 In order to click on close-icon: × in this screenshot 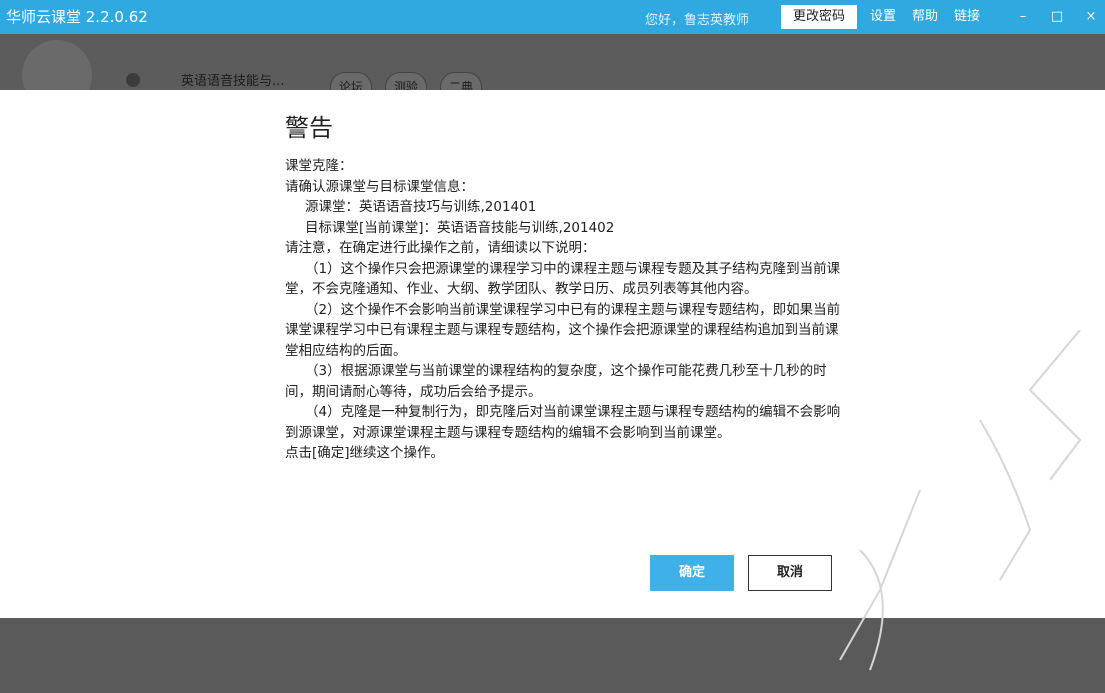, I will do `click(1089, 17)`.